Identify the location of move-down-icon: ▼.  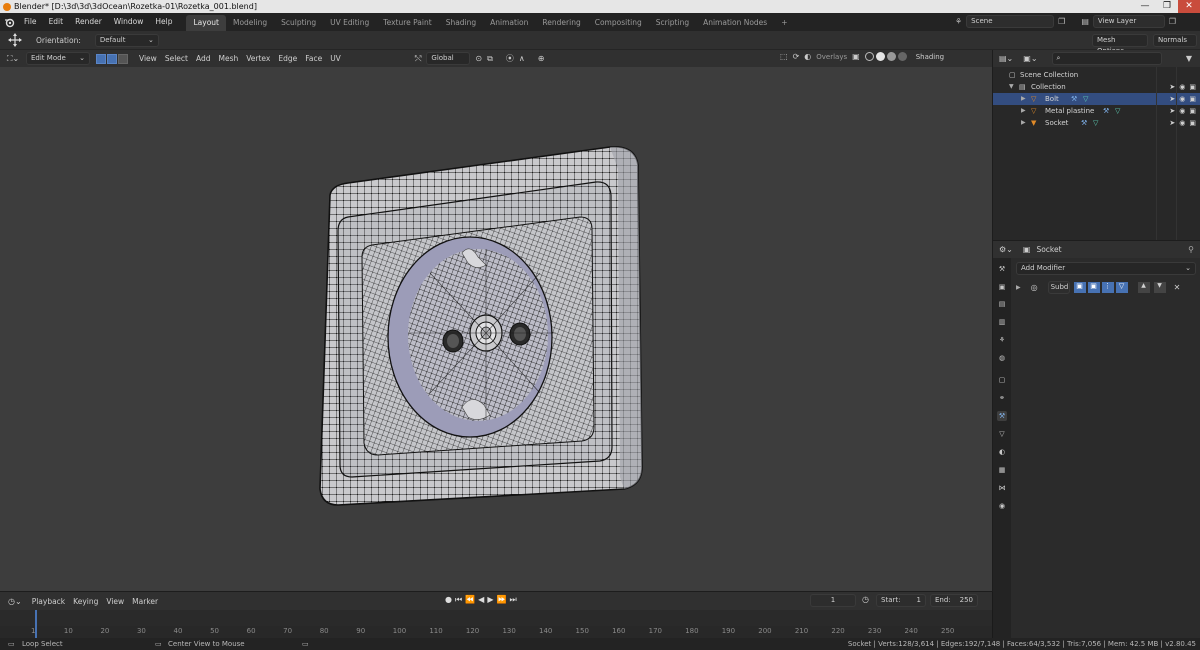
(1159, 287).